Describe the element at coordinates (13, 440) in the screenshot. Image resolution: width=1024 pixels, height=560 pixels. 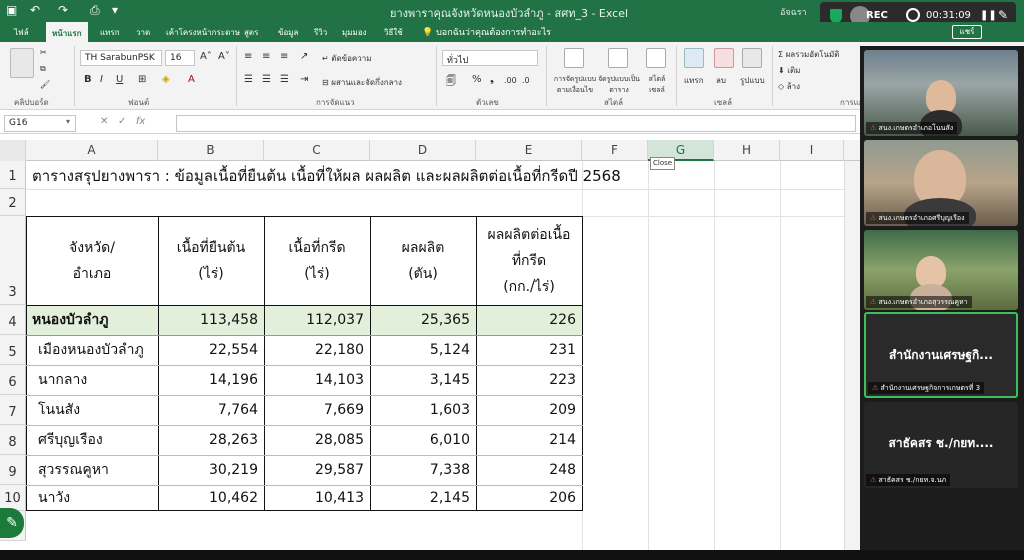
I see `row-header: 8` at that location.